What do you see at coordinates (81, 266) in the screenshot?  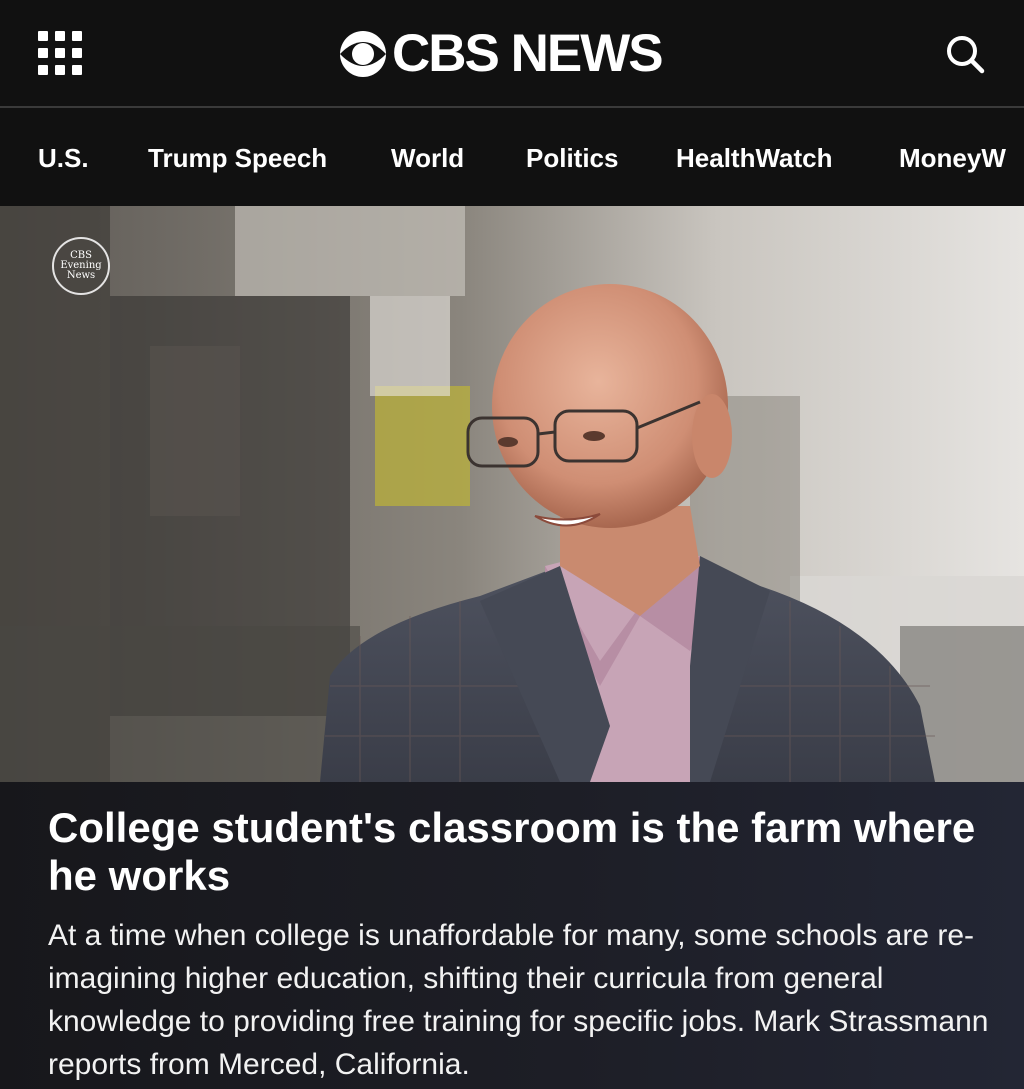 I see `evening-news-badge: CBS Evening News` at bounding box center [81, 266].